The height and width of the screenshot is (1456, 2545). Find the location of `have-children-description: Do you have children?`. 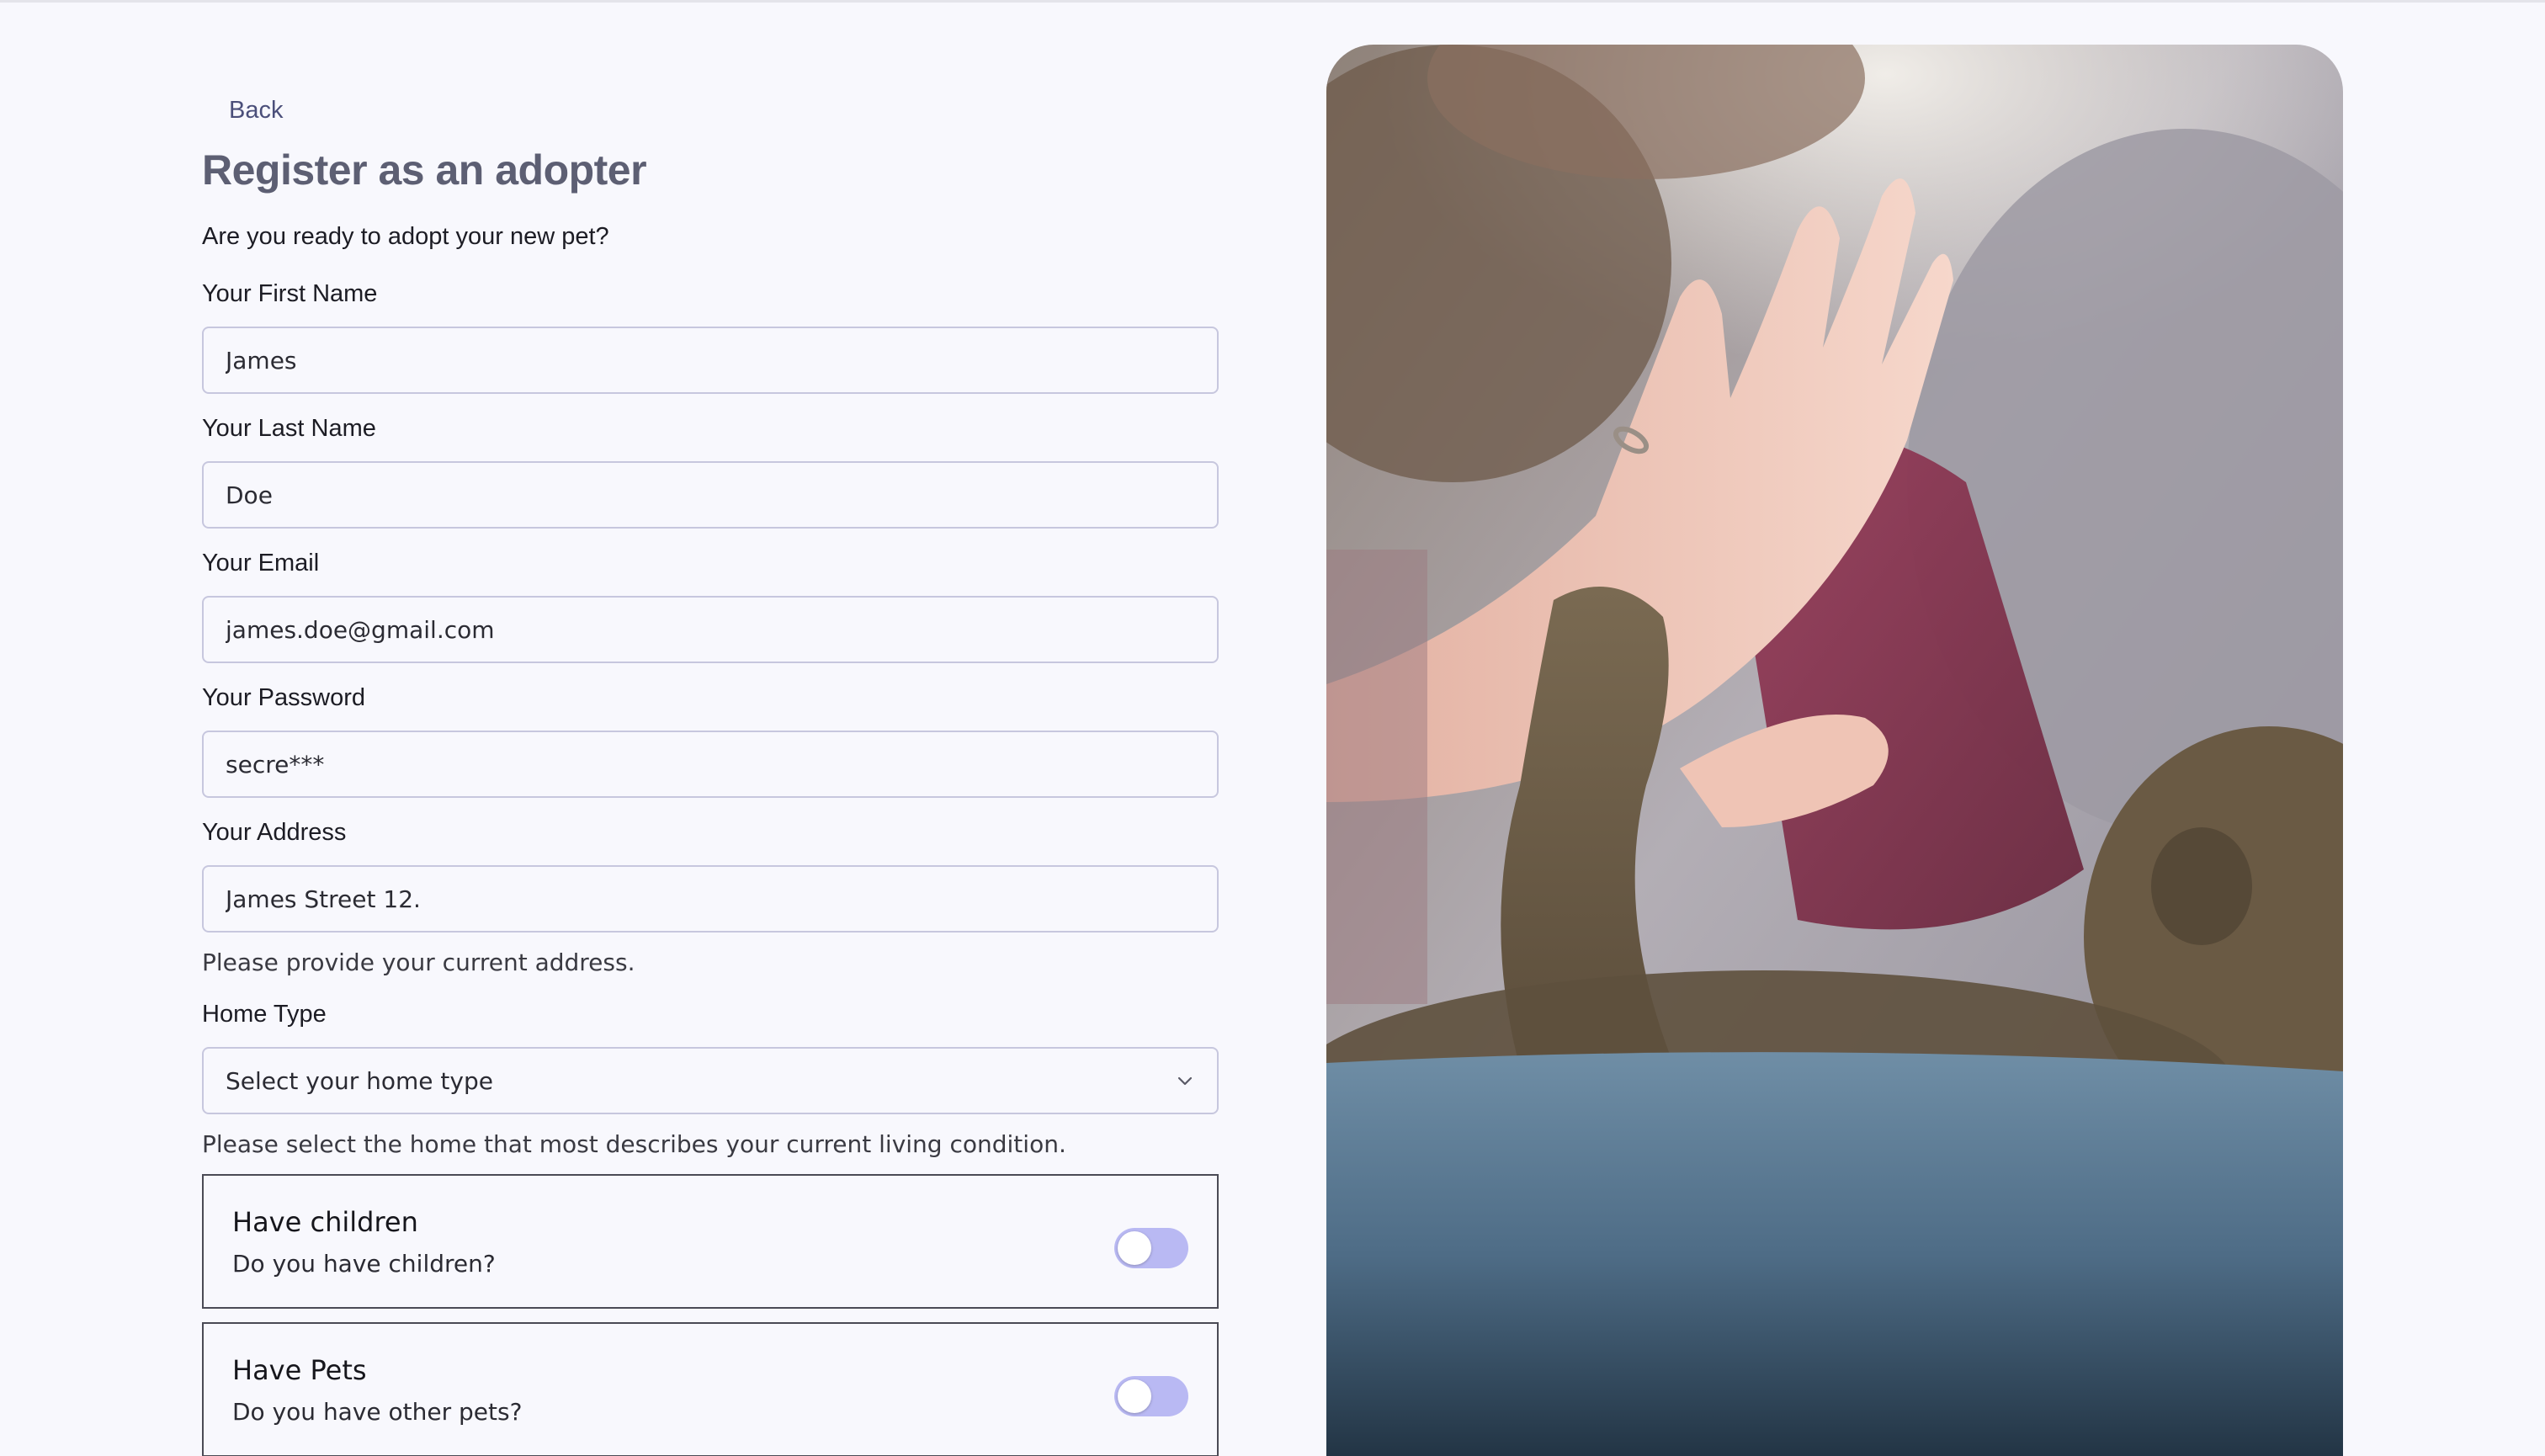

have-children-description: Do you have children? is located at coordinates (364, 1264).